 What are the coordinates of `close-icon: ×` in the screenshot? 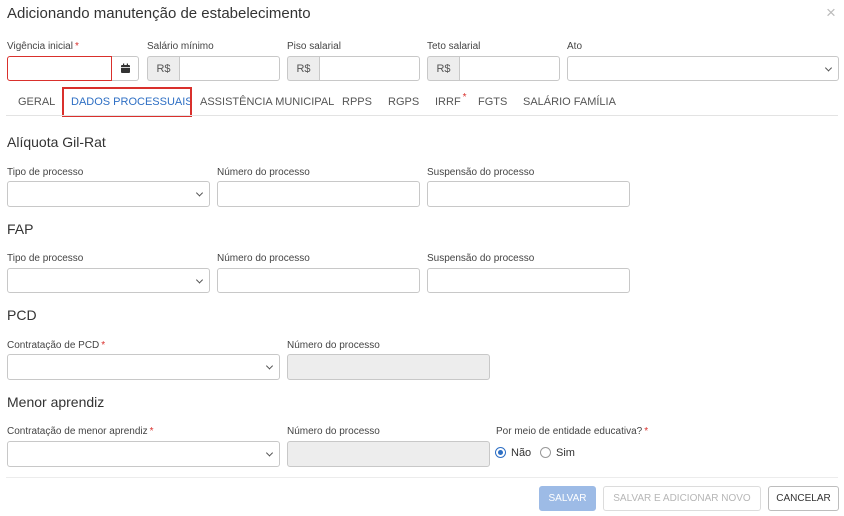 It's located at (831, 13).